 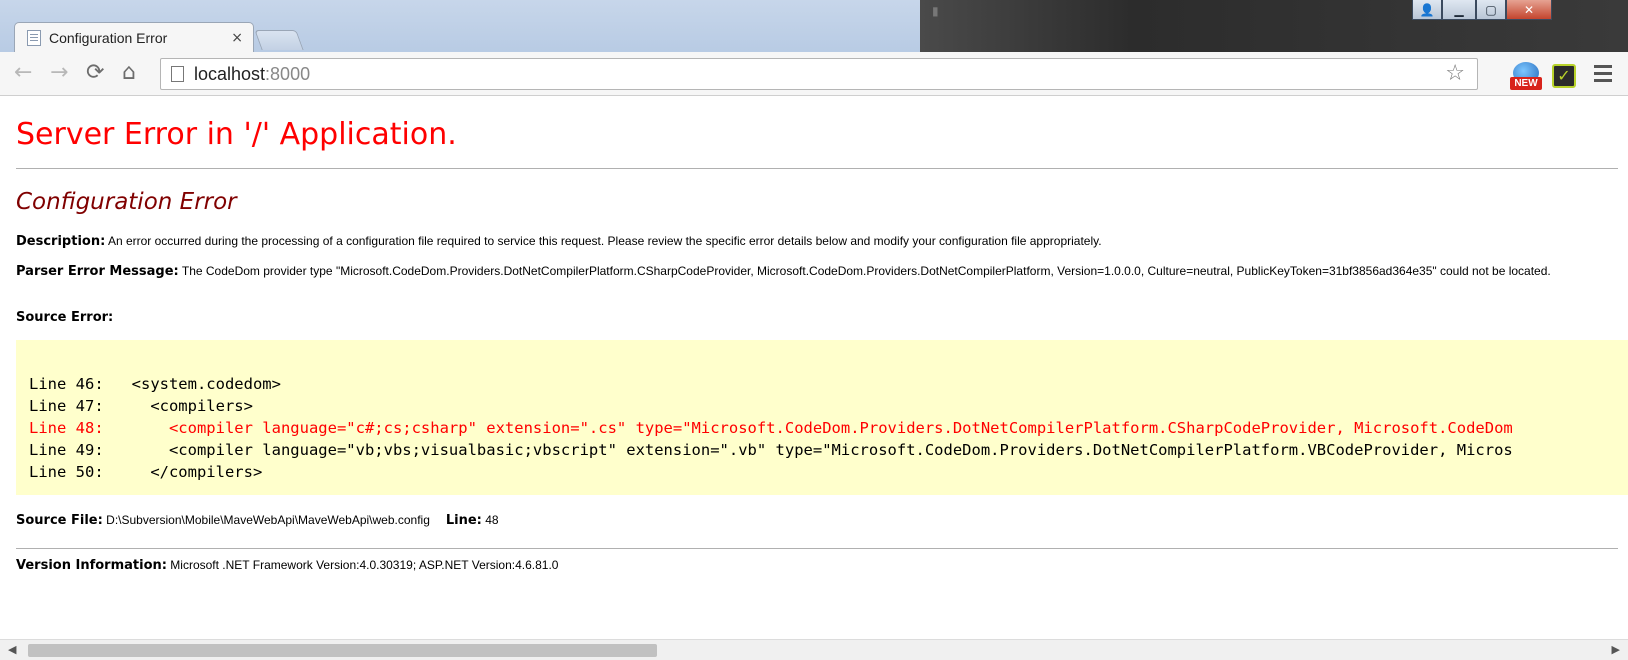 I want to click on line-label: Line:, so click(x=463, y=520).